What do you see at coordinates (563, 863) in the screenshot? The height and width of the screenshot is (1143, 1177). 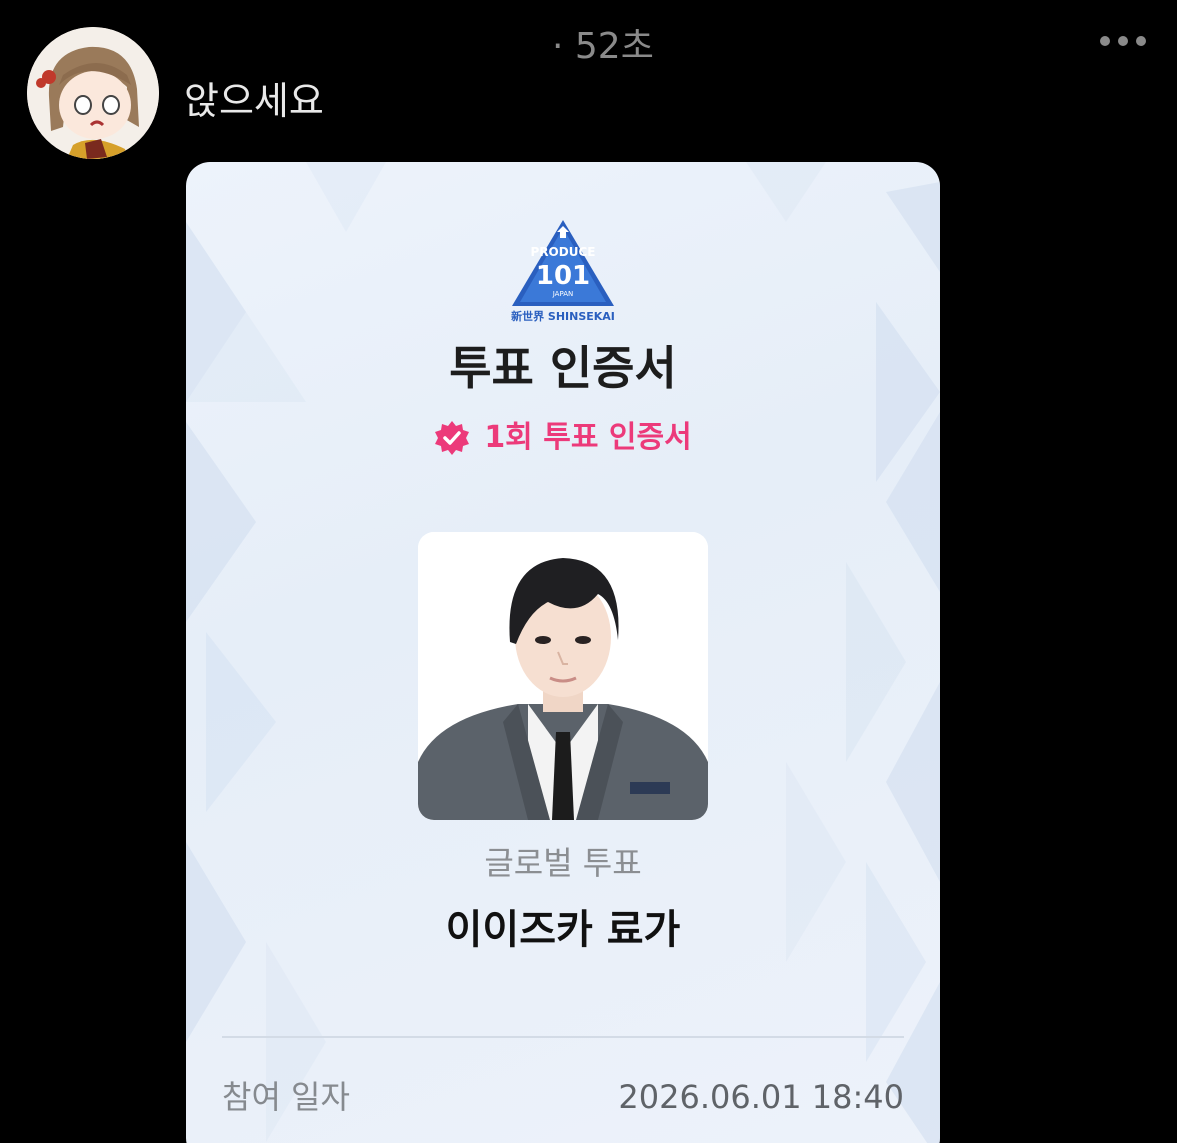 I see `vote-type-label: 글로벌 투표` at bounding box center [563, 863].